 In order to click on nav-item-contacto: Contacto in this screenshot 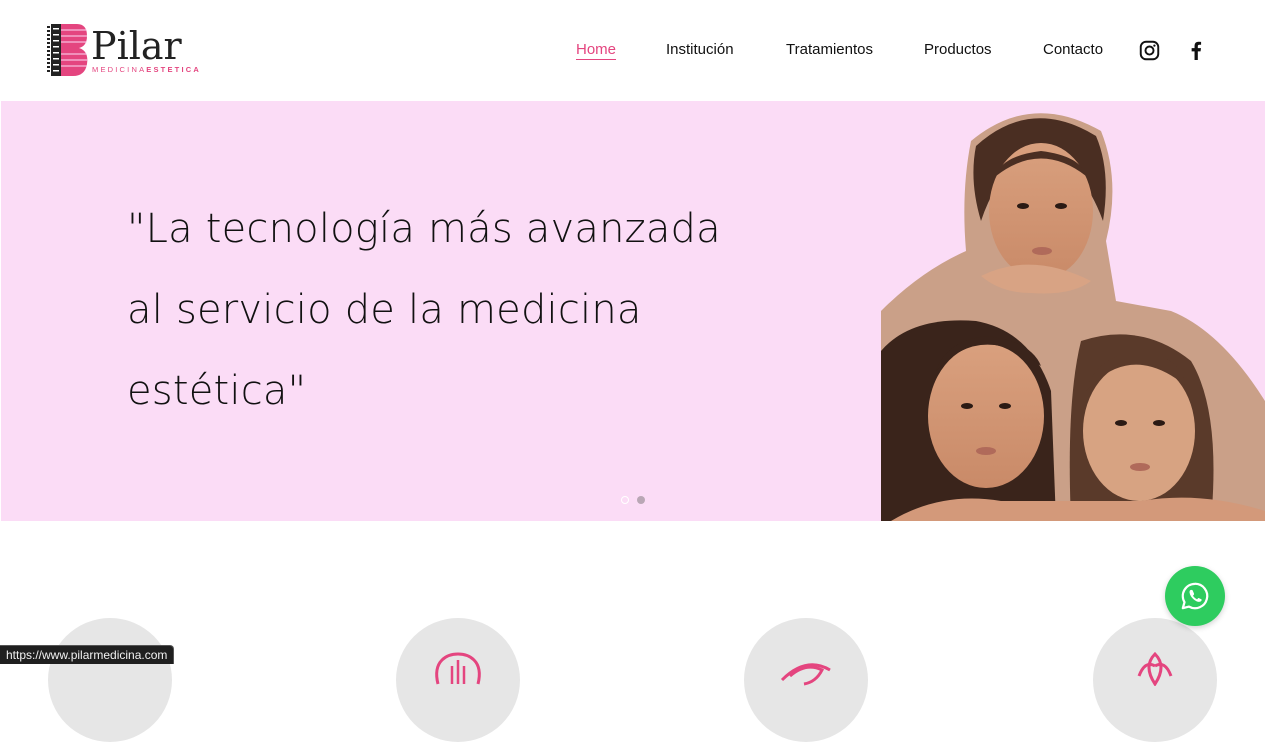, I will do `click(1073, 50)`.